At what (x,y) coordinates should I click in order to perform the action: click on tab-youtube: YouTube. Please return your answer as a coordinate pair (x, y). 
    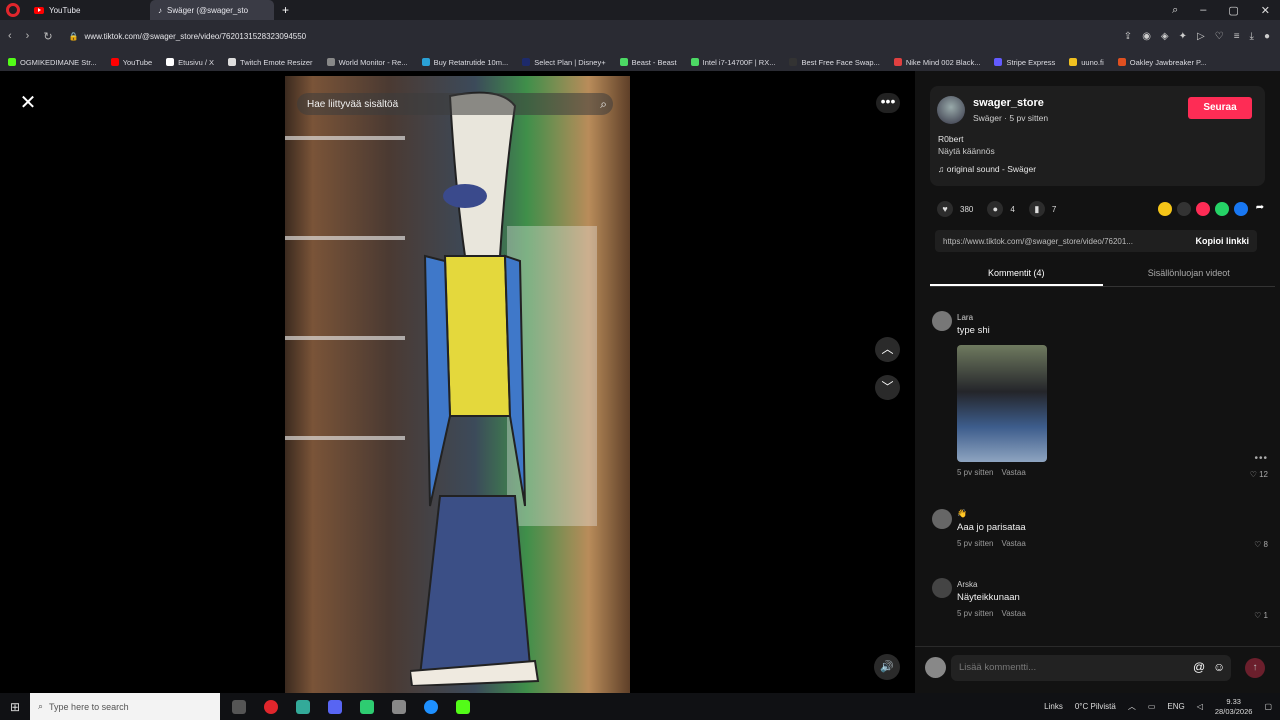
    Looking at the image, I should click on (88, 10).